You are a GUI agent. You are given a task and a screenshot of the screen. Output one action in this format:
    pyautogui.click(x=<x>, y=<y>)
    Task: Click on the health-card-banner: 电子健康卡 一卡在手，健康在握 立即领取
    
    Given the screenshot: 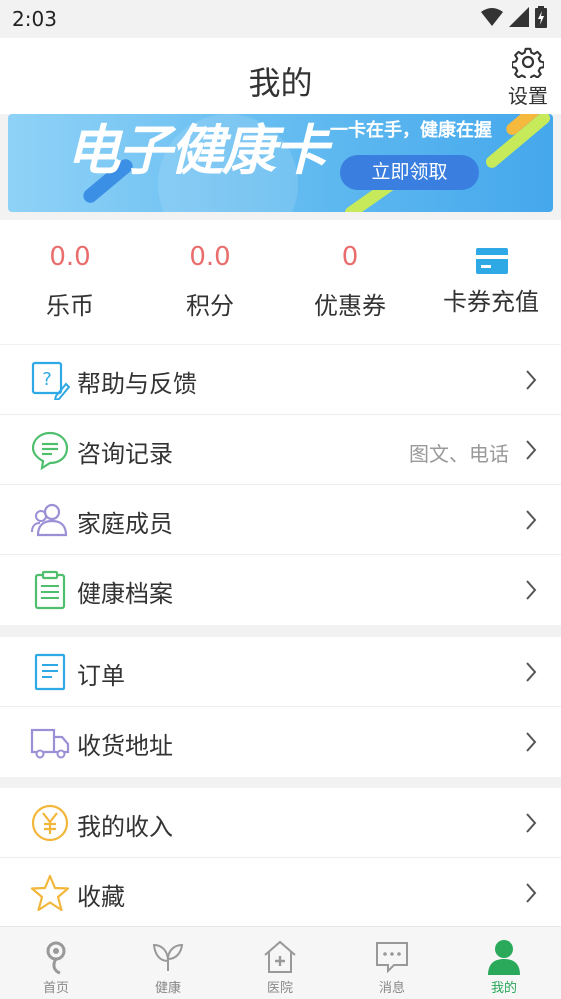 What is the action you would take?
    pyautogui.click(x=280, y=163)
    